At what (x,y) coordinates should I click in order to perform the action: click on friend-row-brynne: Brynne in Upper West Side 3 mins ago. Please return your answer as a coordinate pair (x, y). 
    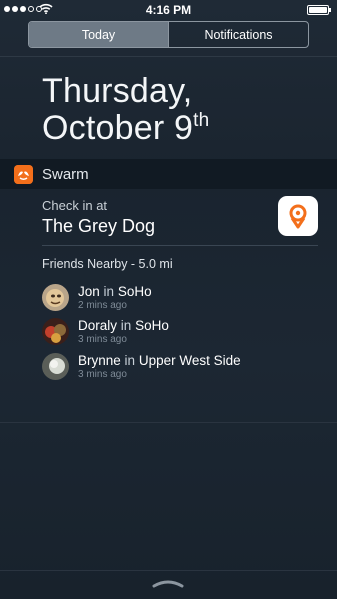
    Looking at the image, I should click on (180, 367).